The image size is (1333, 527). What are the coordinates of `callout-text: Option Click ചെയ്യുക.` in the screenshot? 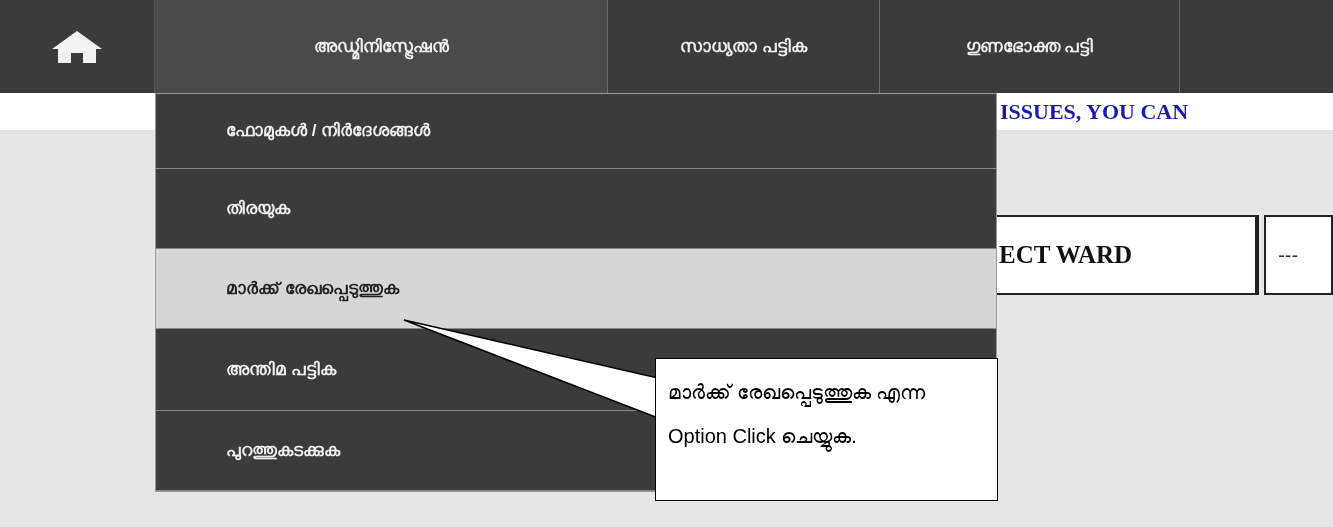 It's located at (826, 436).